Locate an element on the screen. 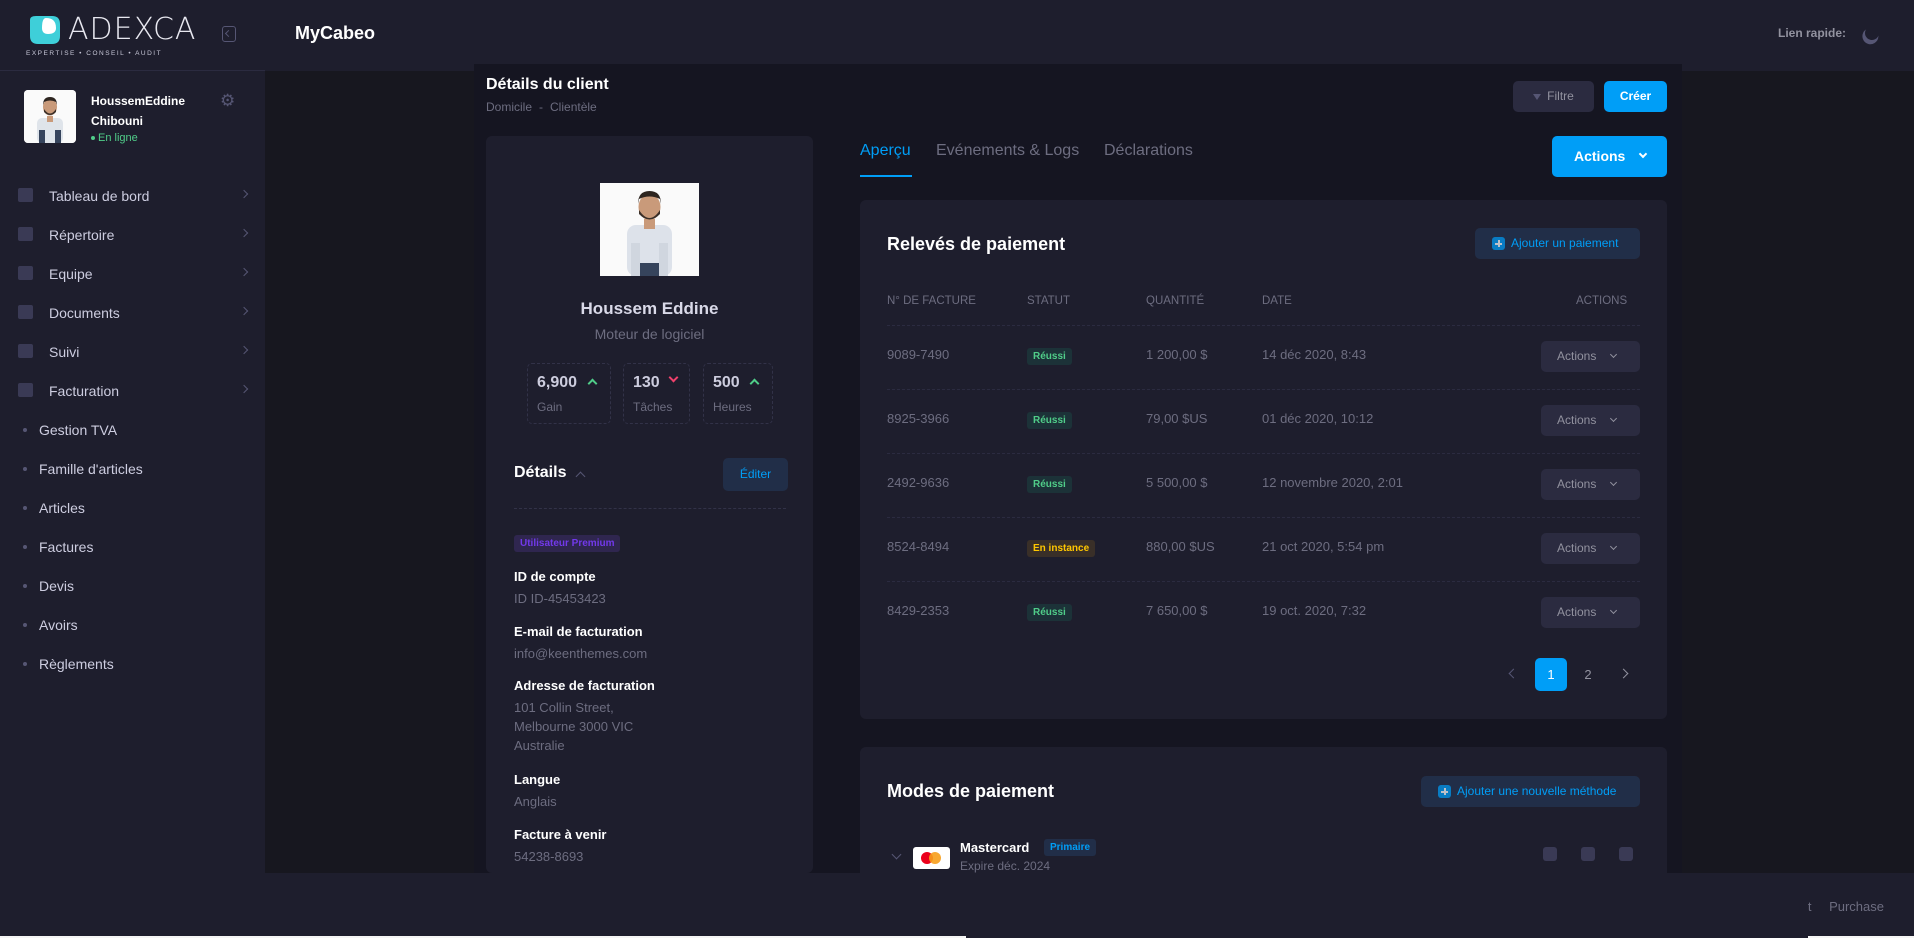 The image size is (1914, 938). field-label: ID de compte is located at coordinates (555, 576).